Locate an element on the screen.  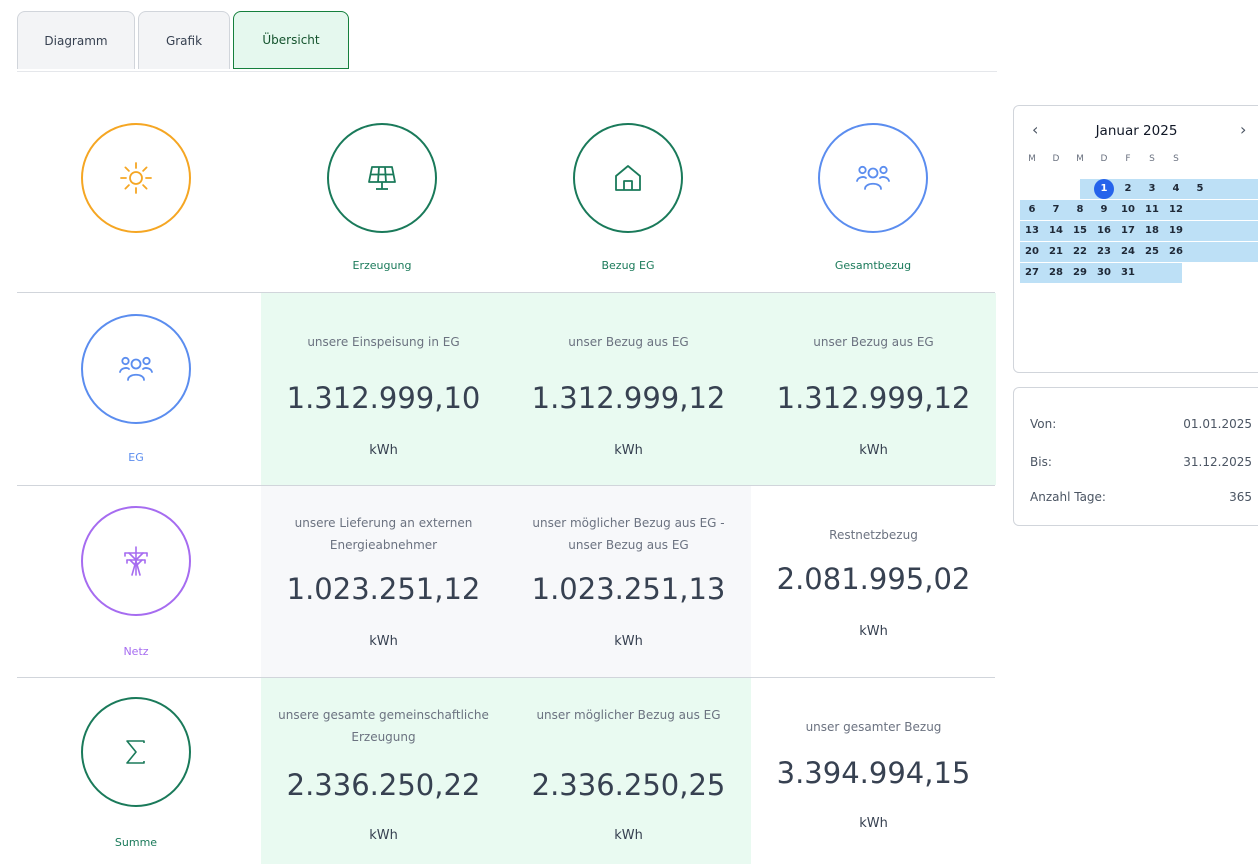
sun-glyph is located at coordinates (136, 178).